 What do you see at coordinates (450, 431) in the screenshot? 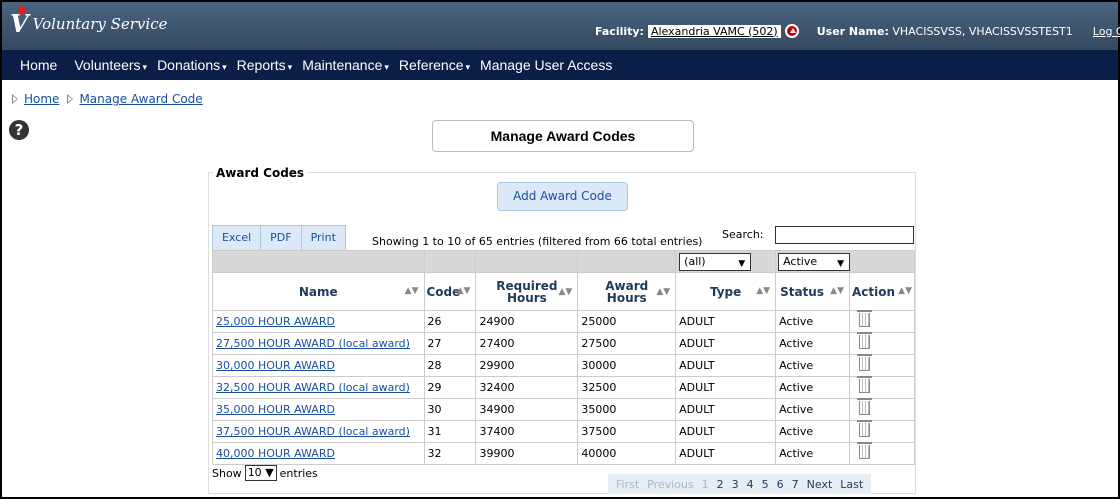
I see `award-code-cell: 31` at bounding box center [450, 431].